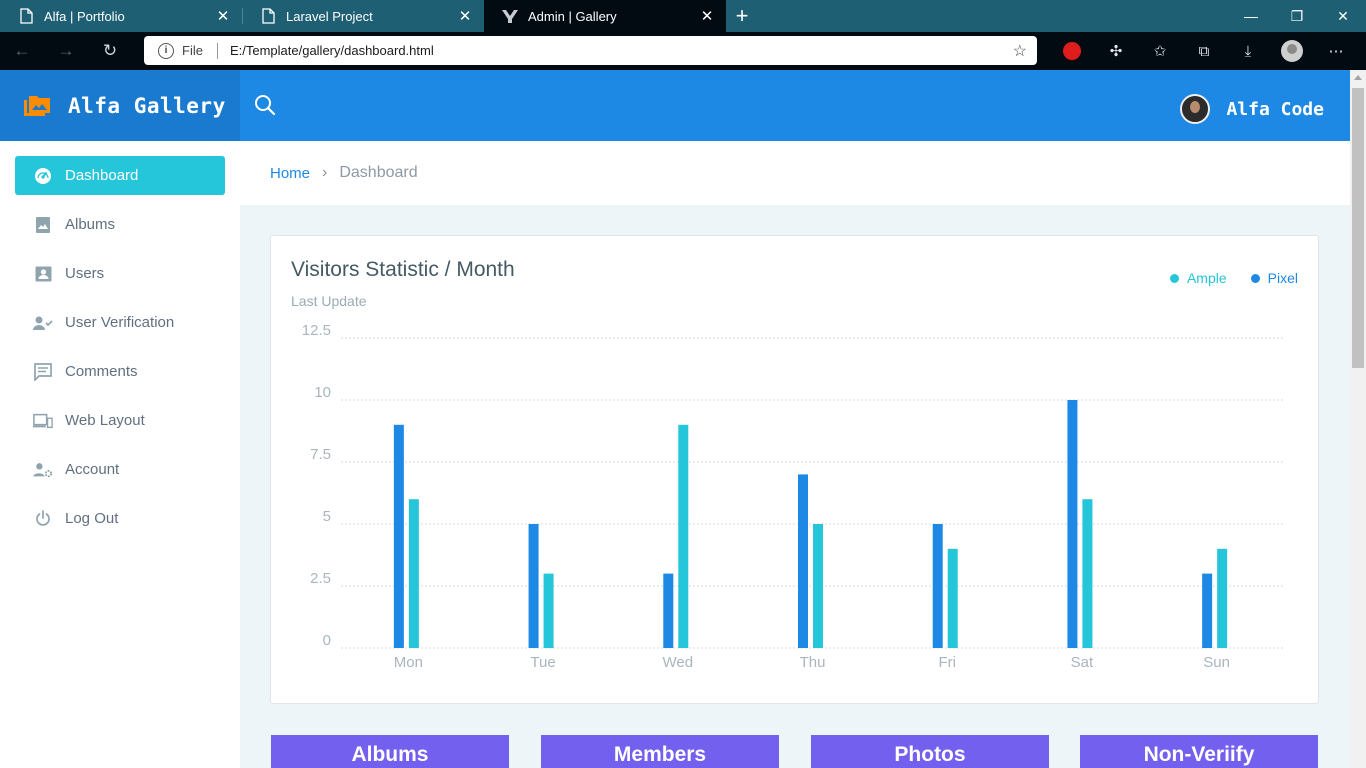  Describe the element at coordinates (1216, 662) in the screenshot. I see `x-tick-label: Sun` at that location.